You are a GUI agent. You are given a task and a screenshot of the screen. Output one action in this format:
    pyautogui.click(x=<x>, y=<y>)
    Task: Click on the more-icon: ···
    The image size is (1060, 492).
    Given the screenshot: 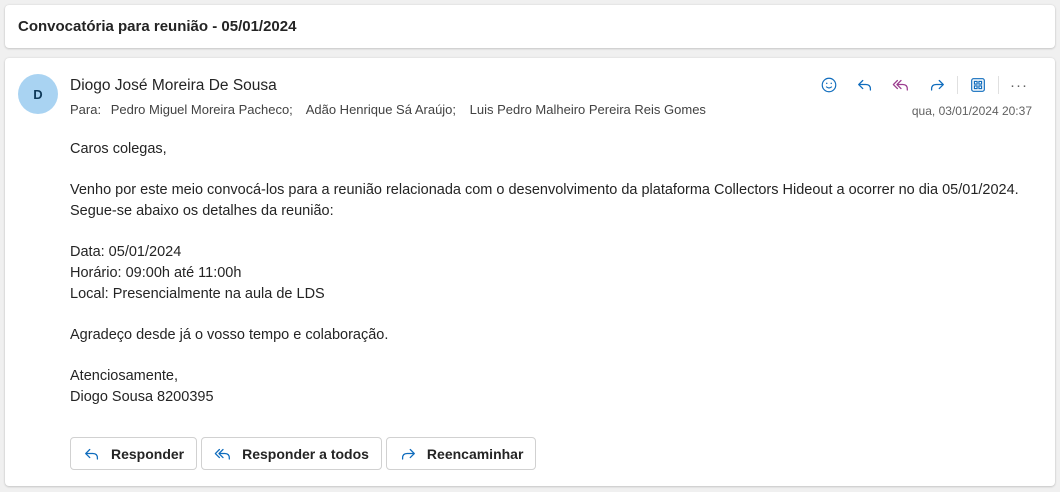 What is the action you would take?
    pyautogui.click(x=1019, y=85)
    